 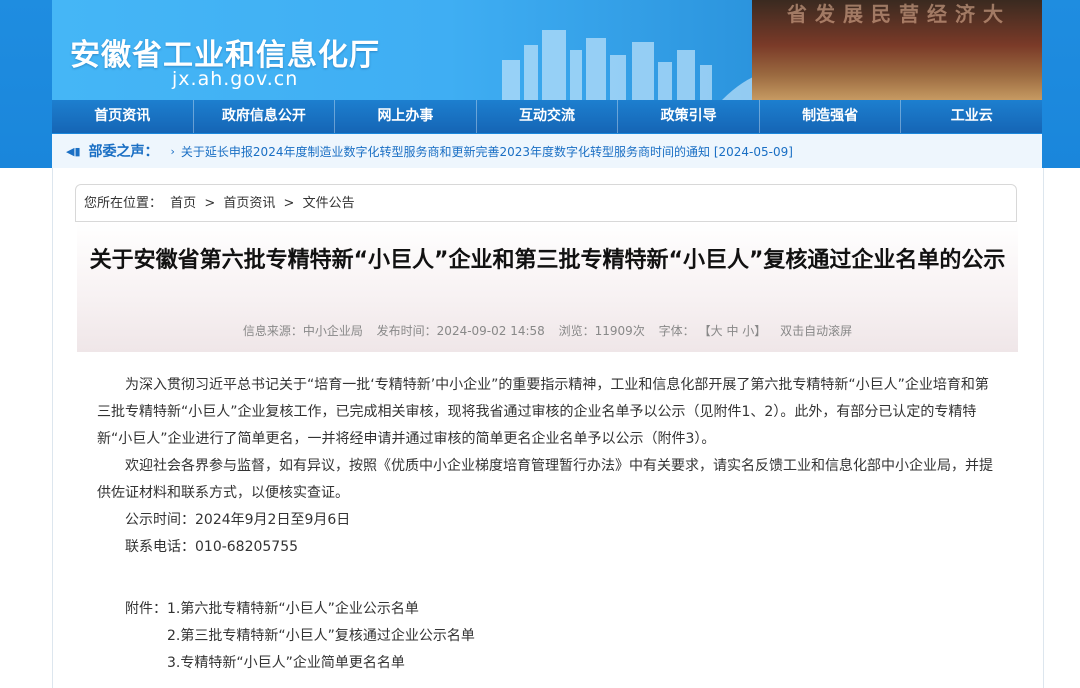 I want to click on nav-item-interaction: 互动交流, so click(x=548, y=116).